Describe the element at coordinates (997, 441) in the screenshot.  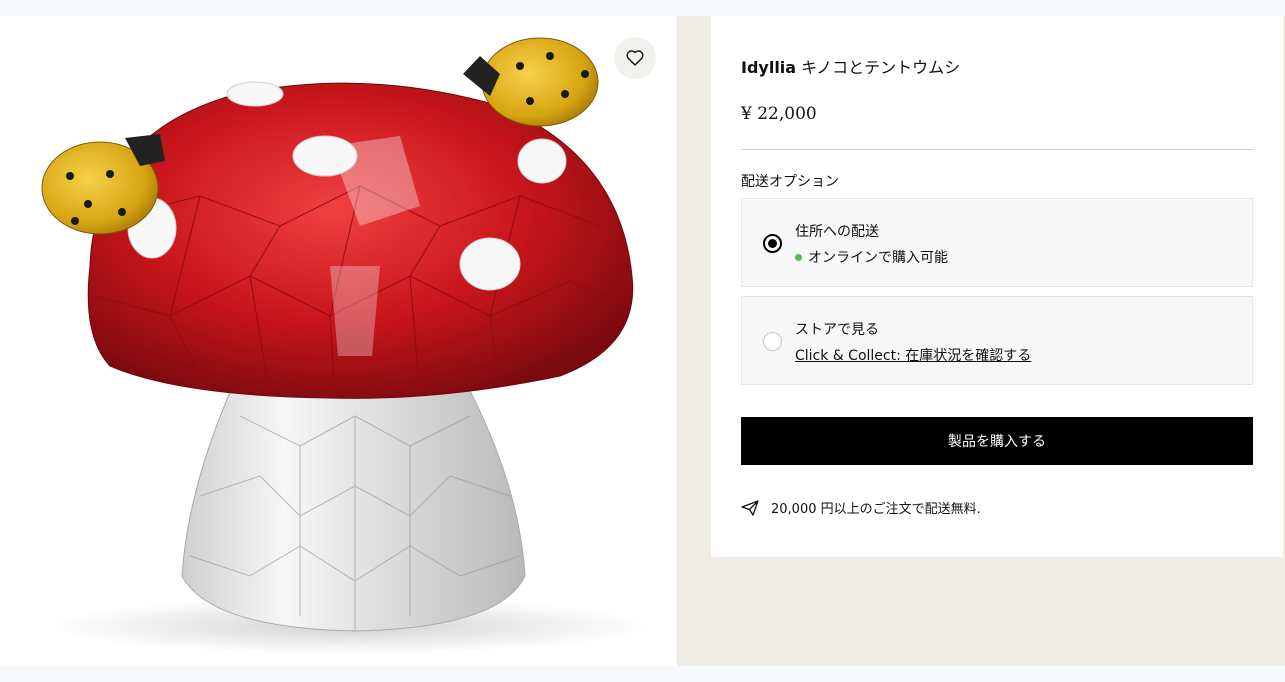
I see `buy-button: 製品を購入する` at that location.